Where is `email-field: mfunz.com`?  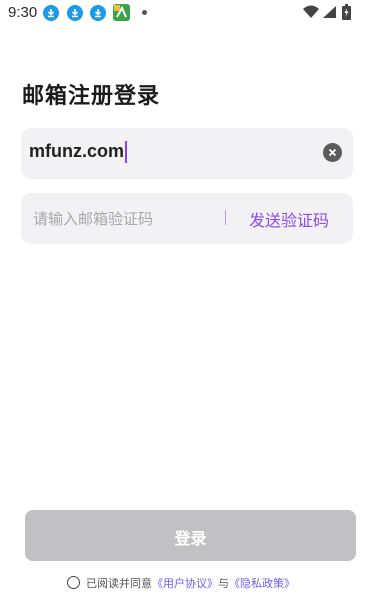 email-field: mfunz.com is located at coordinates (187, 153).